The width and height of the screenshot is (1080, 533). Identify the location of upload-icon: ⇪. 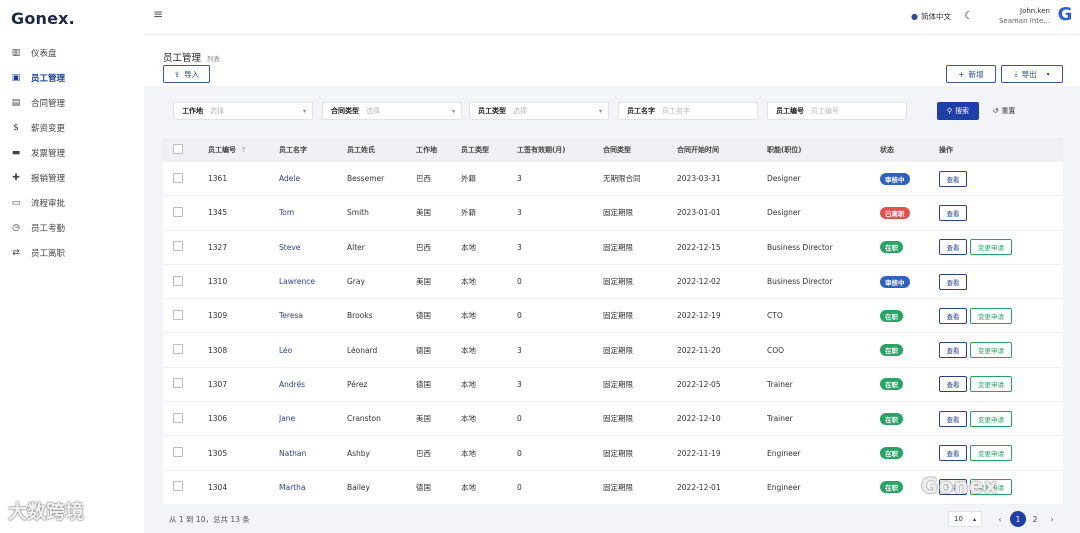
(177, 74).